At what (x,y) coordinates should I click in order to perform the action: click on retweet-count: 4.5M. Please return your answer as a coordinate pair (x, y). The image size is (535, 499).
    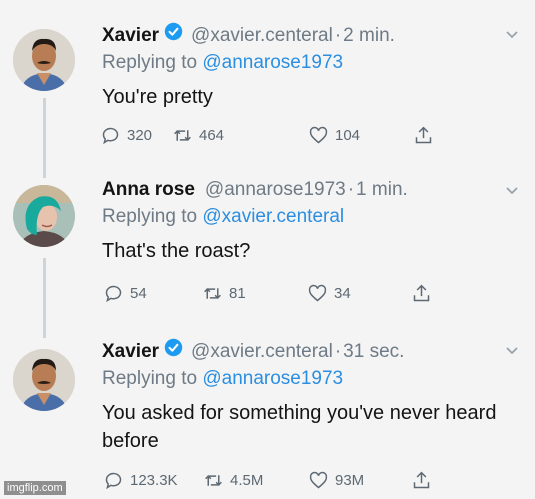
    Looking at the image, I should click on (247, 480).